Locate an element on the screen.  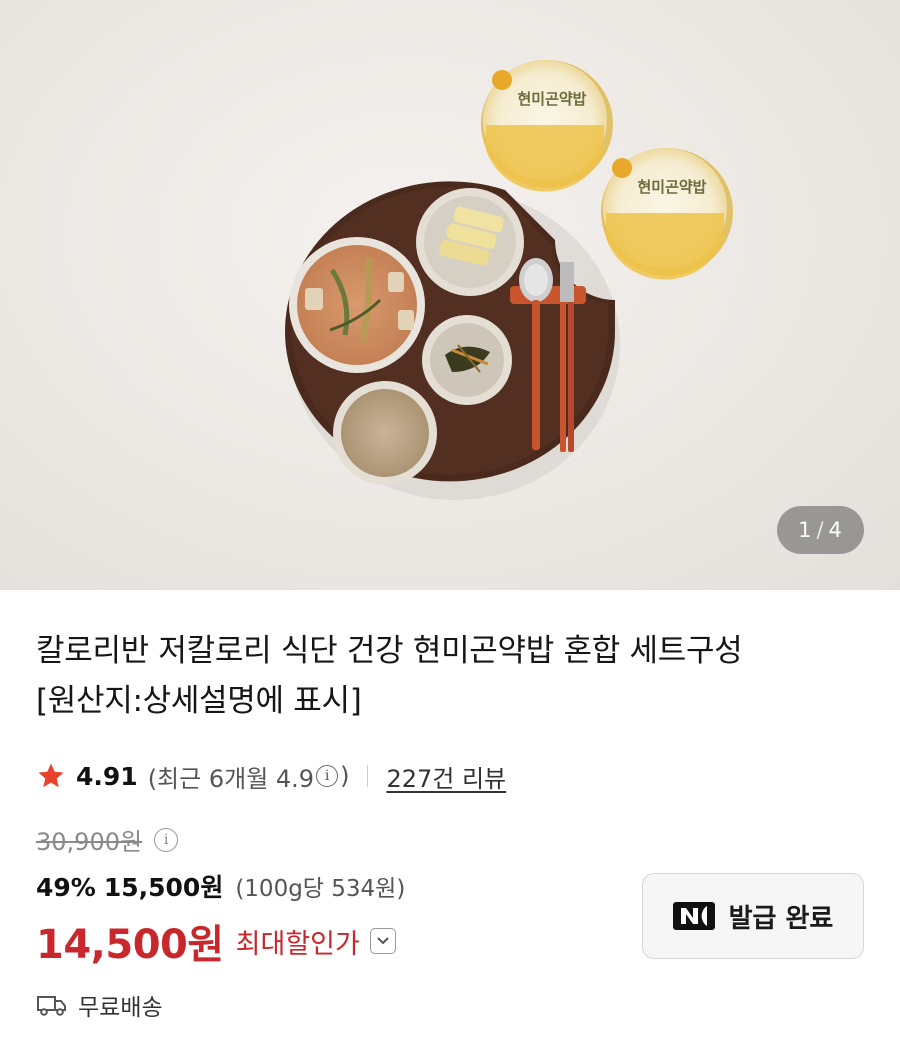
unit-price: (100g당 534원) is located at coordinates (320, 889).